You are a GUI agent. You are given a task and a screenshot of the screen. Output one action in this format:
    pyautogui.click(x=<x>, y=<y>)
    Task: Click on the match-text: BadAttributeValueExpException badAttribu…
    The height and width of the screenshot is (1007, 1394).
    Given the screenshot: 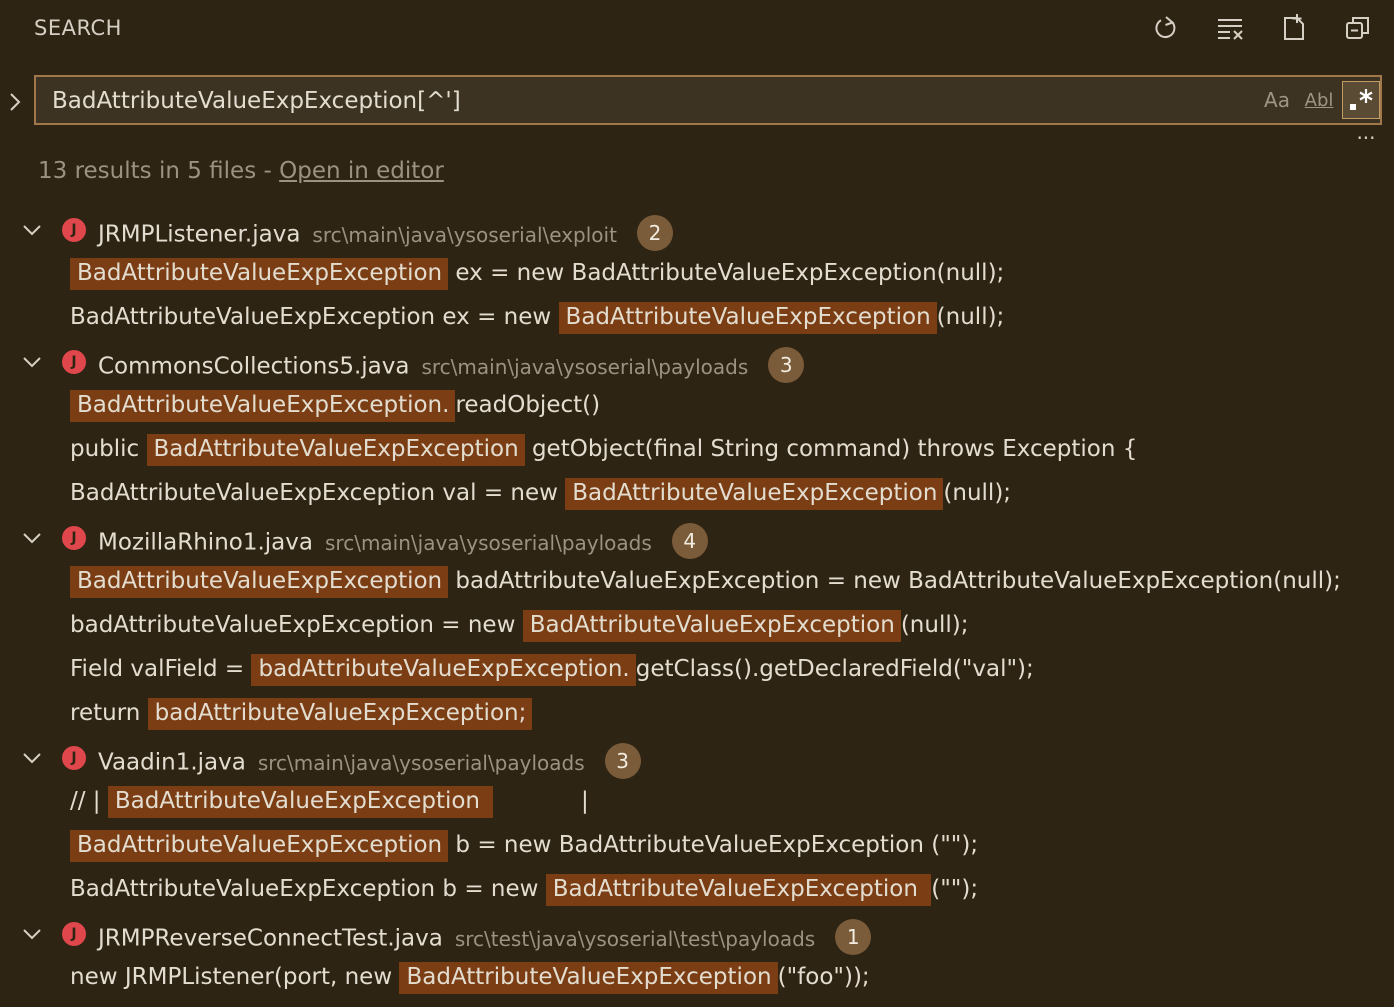 What is the action you would take?
    pyautogui.click(x=705, y=582)
    